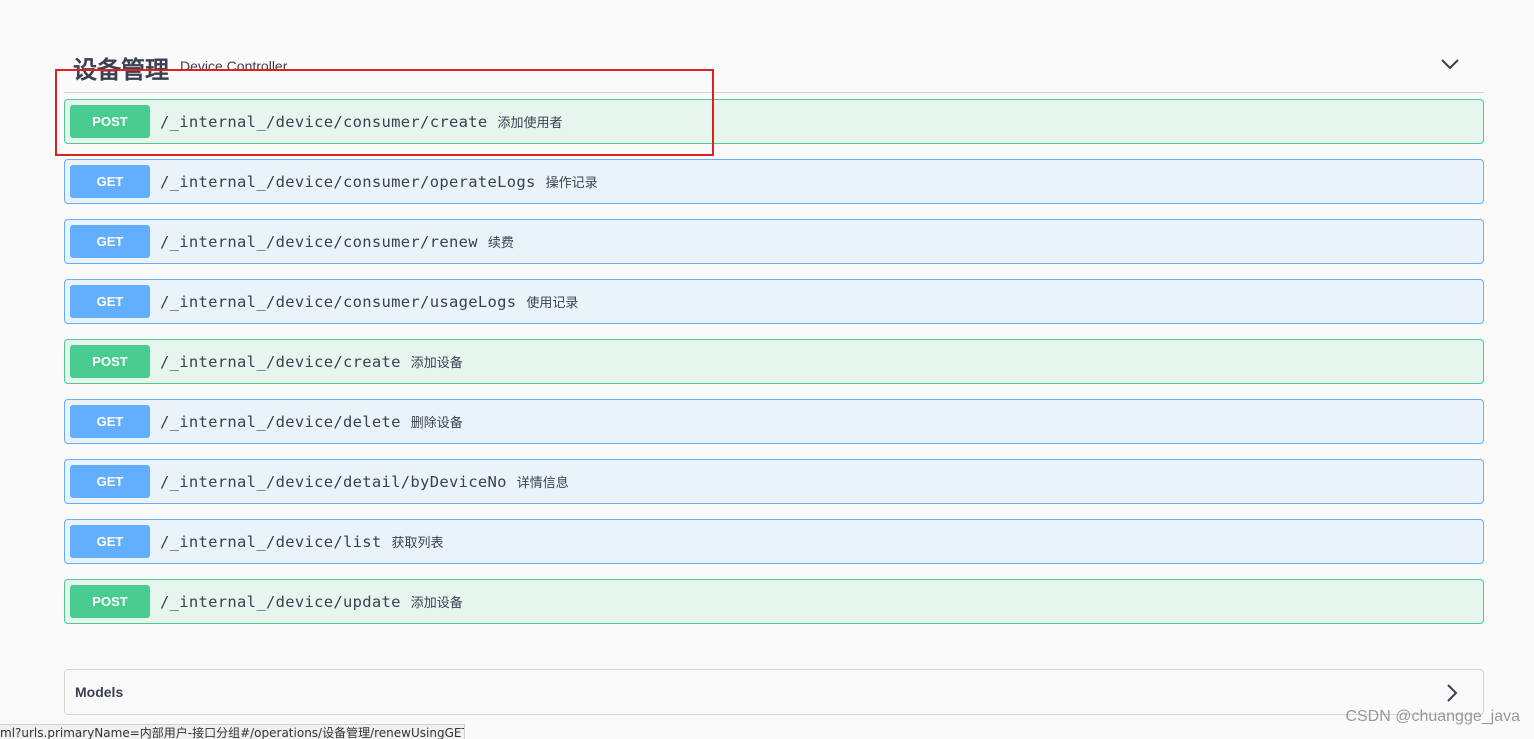  I want to click on operation-path: /_internal_/device/list, so click(271, 541).